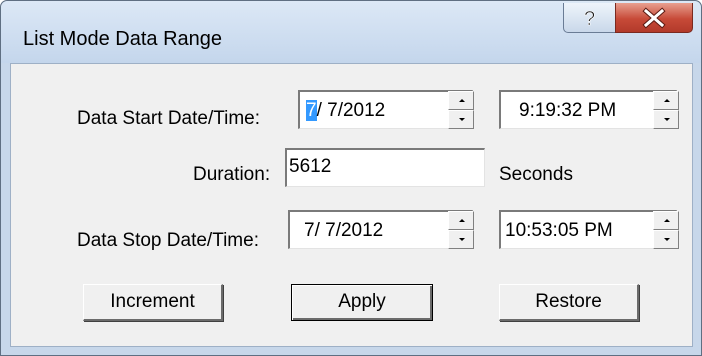 The image size is (702, 356). I want to click on stop-time-value: 10:53:05 PM, so click(559, 230).